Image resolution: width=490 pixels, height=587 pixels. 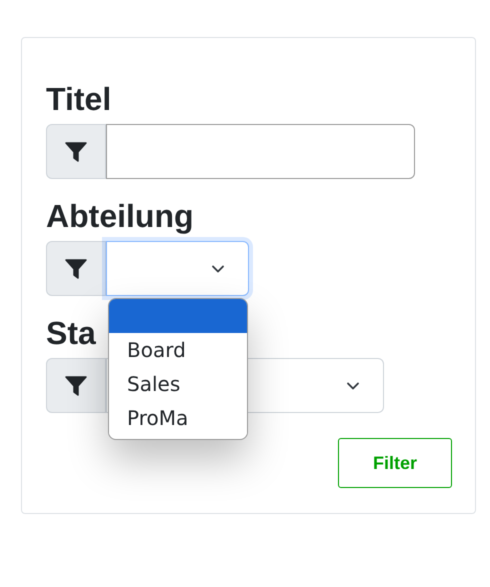 I want to click on dropdown-option: Board, so click(x=178, y=350).